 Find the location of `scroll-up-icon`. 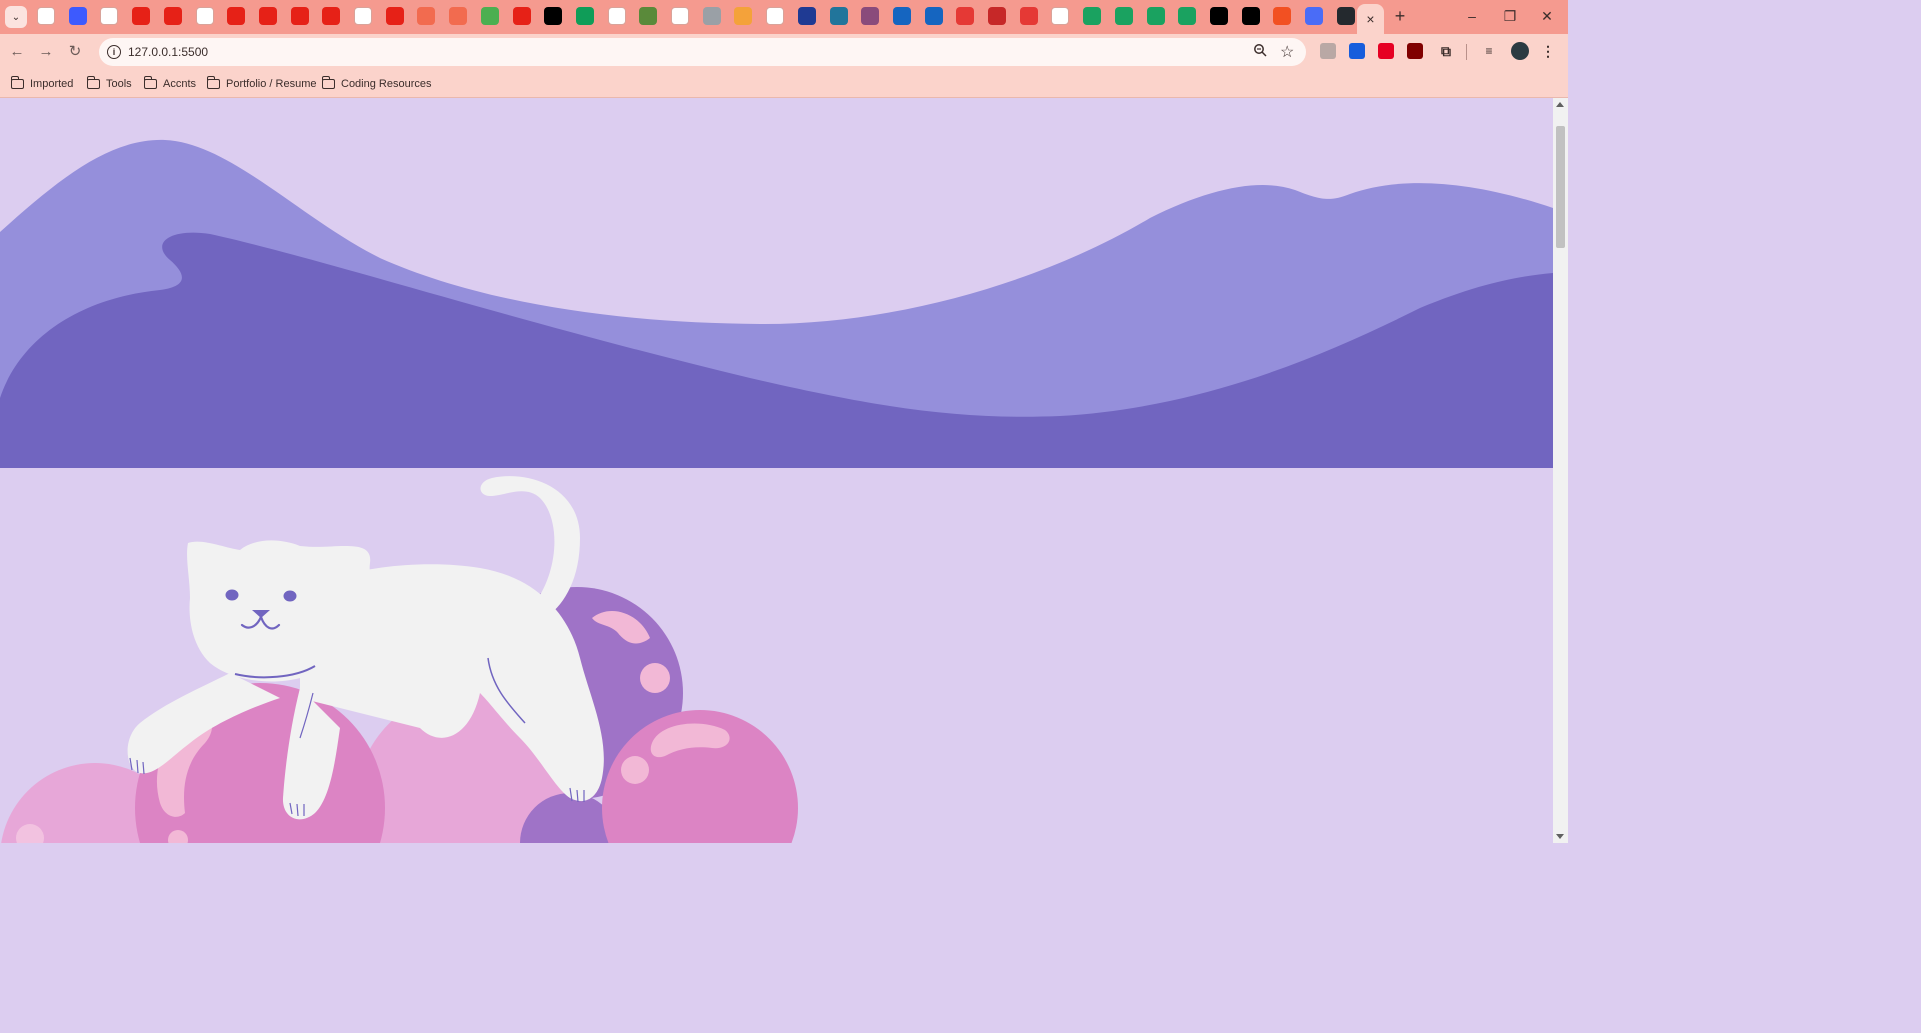

scroll-up-icon is located at coordinates (1560, 104).